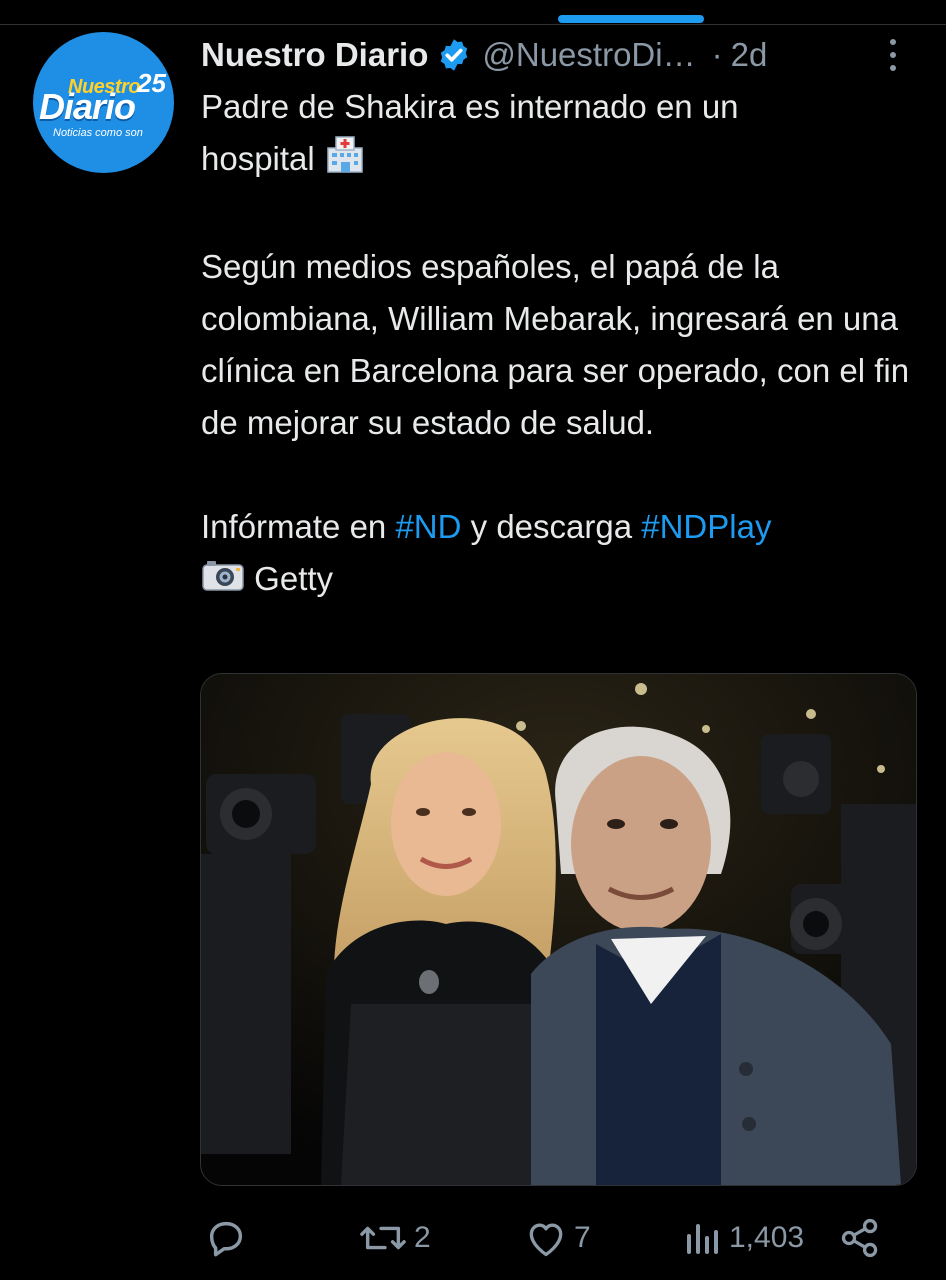 The height and width of the screenshot is (1280, 946). Describe the element at coordinates (702, 1239) in the screenshot. I see `views-chart-icon` at that location.